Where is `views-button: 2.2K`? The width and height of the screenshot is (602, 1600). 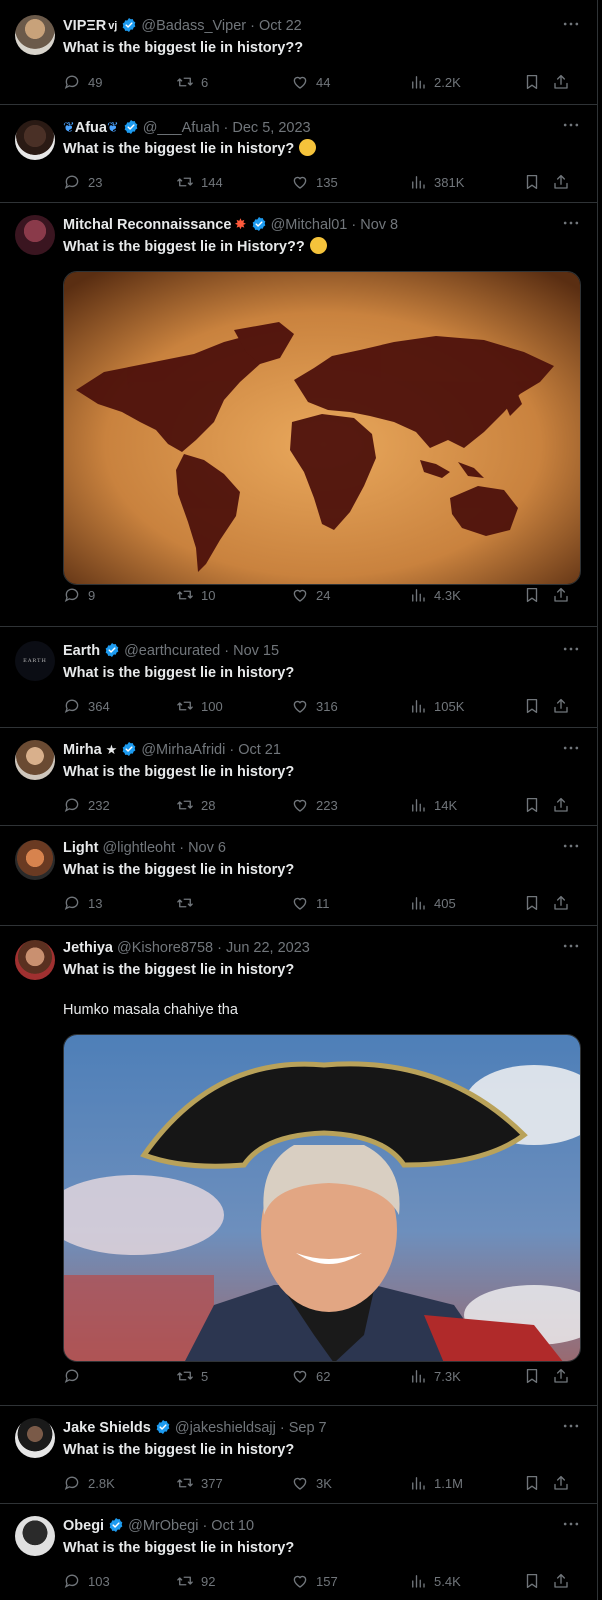 views-button: 2.2K is located at coordinates (435, 82).